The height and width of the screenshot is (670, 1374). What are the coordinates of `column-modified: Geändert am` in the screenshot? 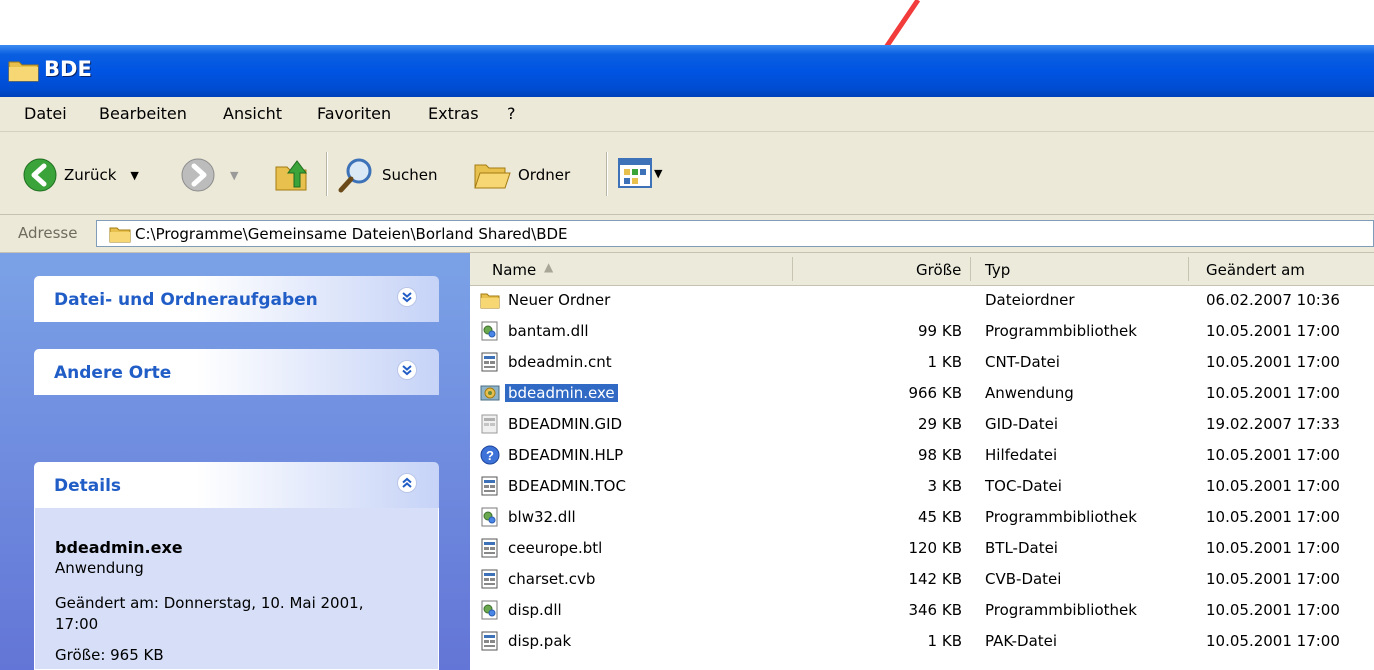 It's located at (1255, 270).